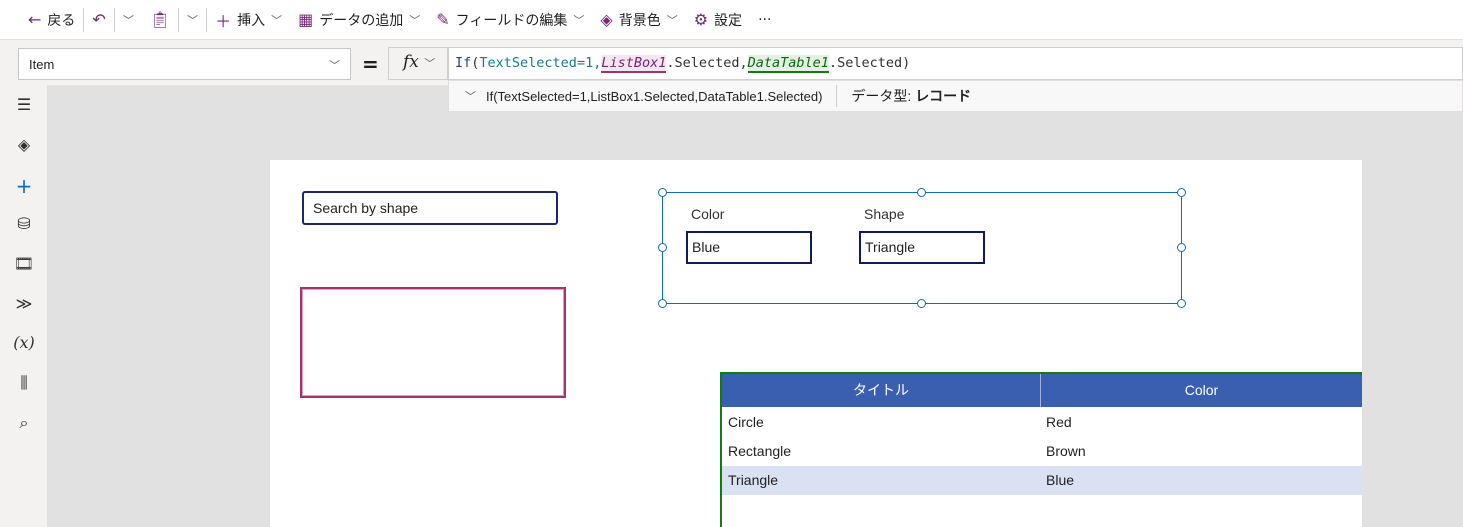 This screenshot has height=527, width=1463. I want to click on media-icon: 🎞︎, so click(24, 263).